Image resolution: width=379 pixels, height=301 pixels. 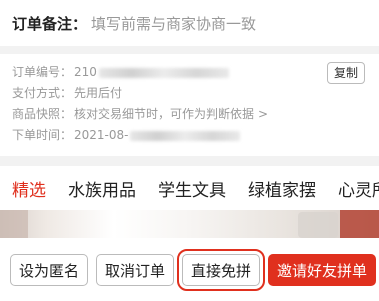 What do you see at coordinates (322, 269) in the screenshot?
I see `invite-friends-button: 邀请好友拼单` at bounding box center [322, 269].